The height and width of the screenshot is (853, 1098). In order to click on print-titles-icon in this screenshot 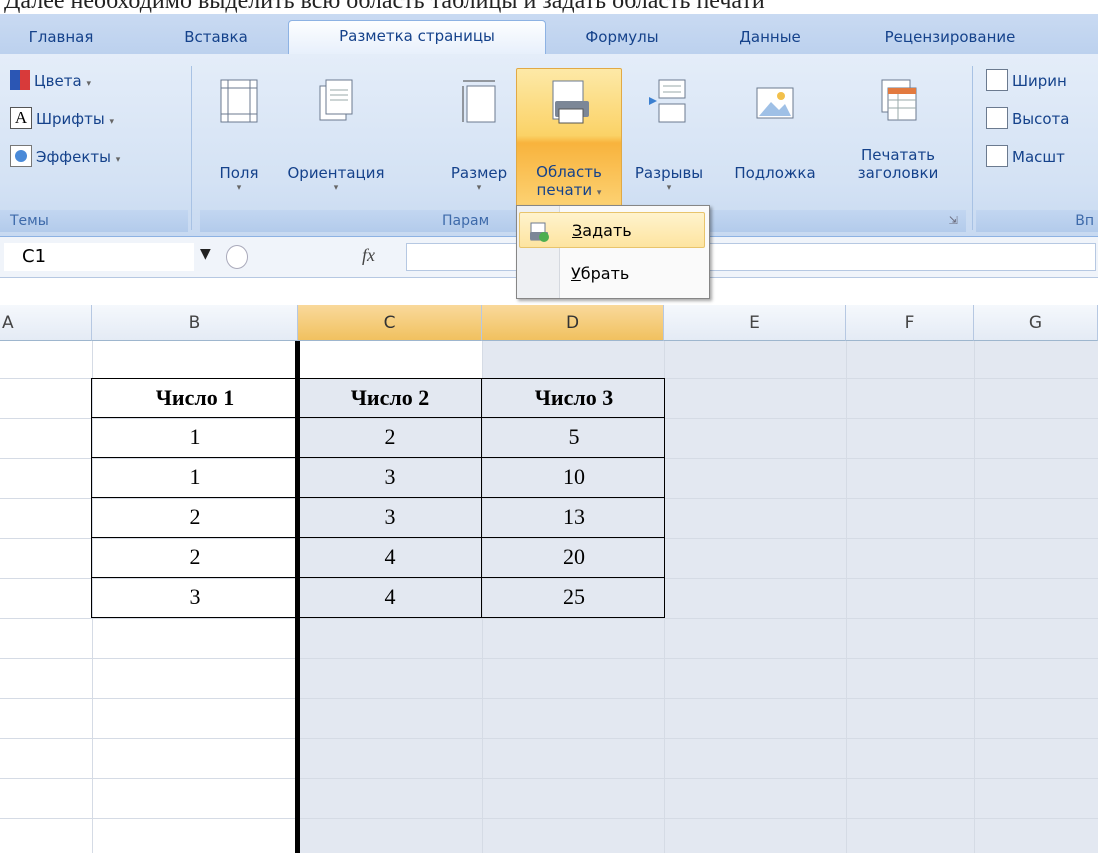, I will do `click(898, 101)`.